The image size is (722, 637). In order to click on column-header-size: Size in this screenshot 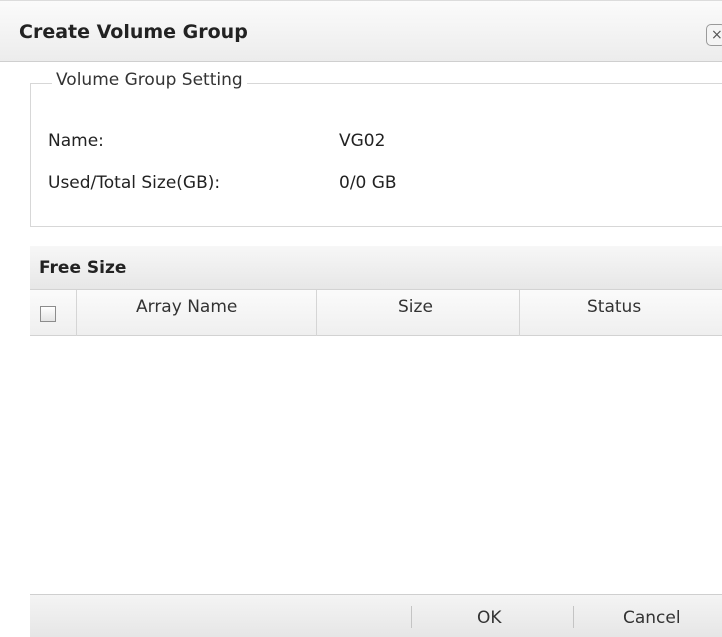, I will do `click(415, 307)`.